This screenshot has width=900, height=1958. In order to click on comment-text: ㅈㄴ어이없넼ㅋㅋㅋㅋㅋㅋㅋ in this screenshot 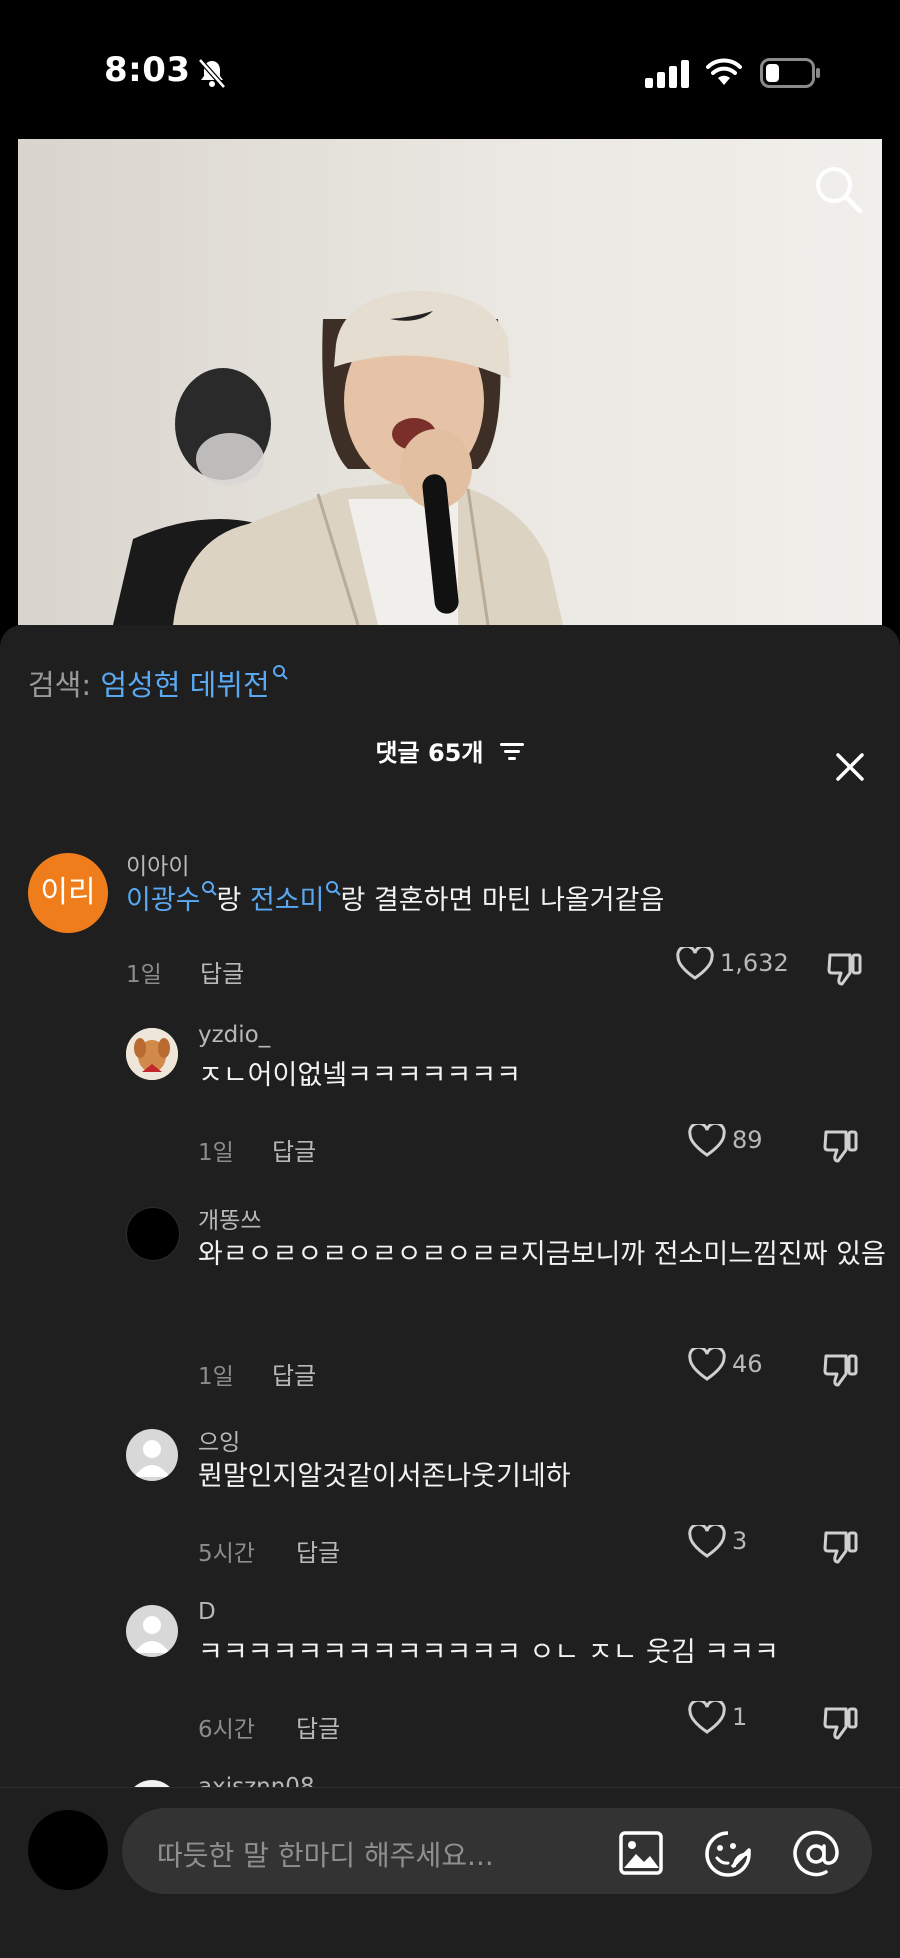, I will do `click(359, 1075)`.